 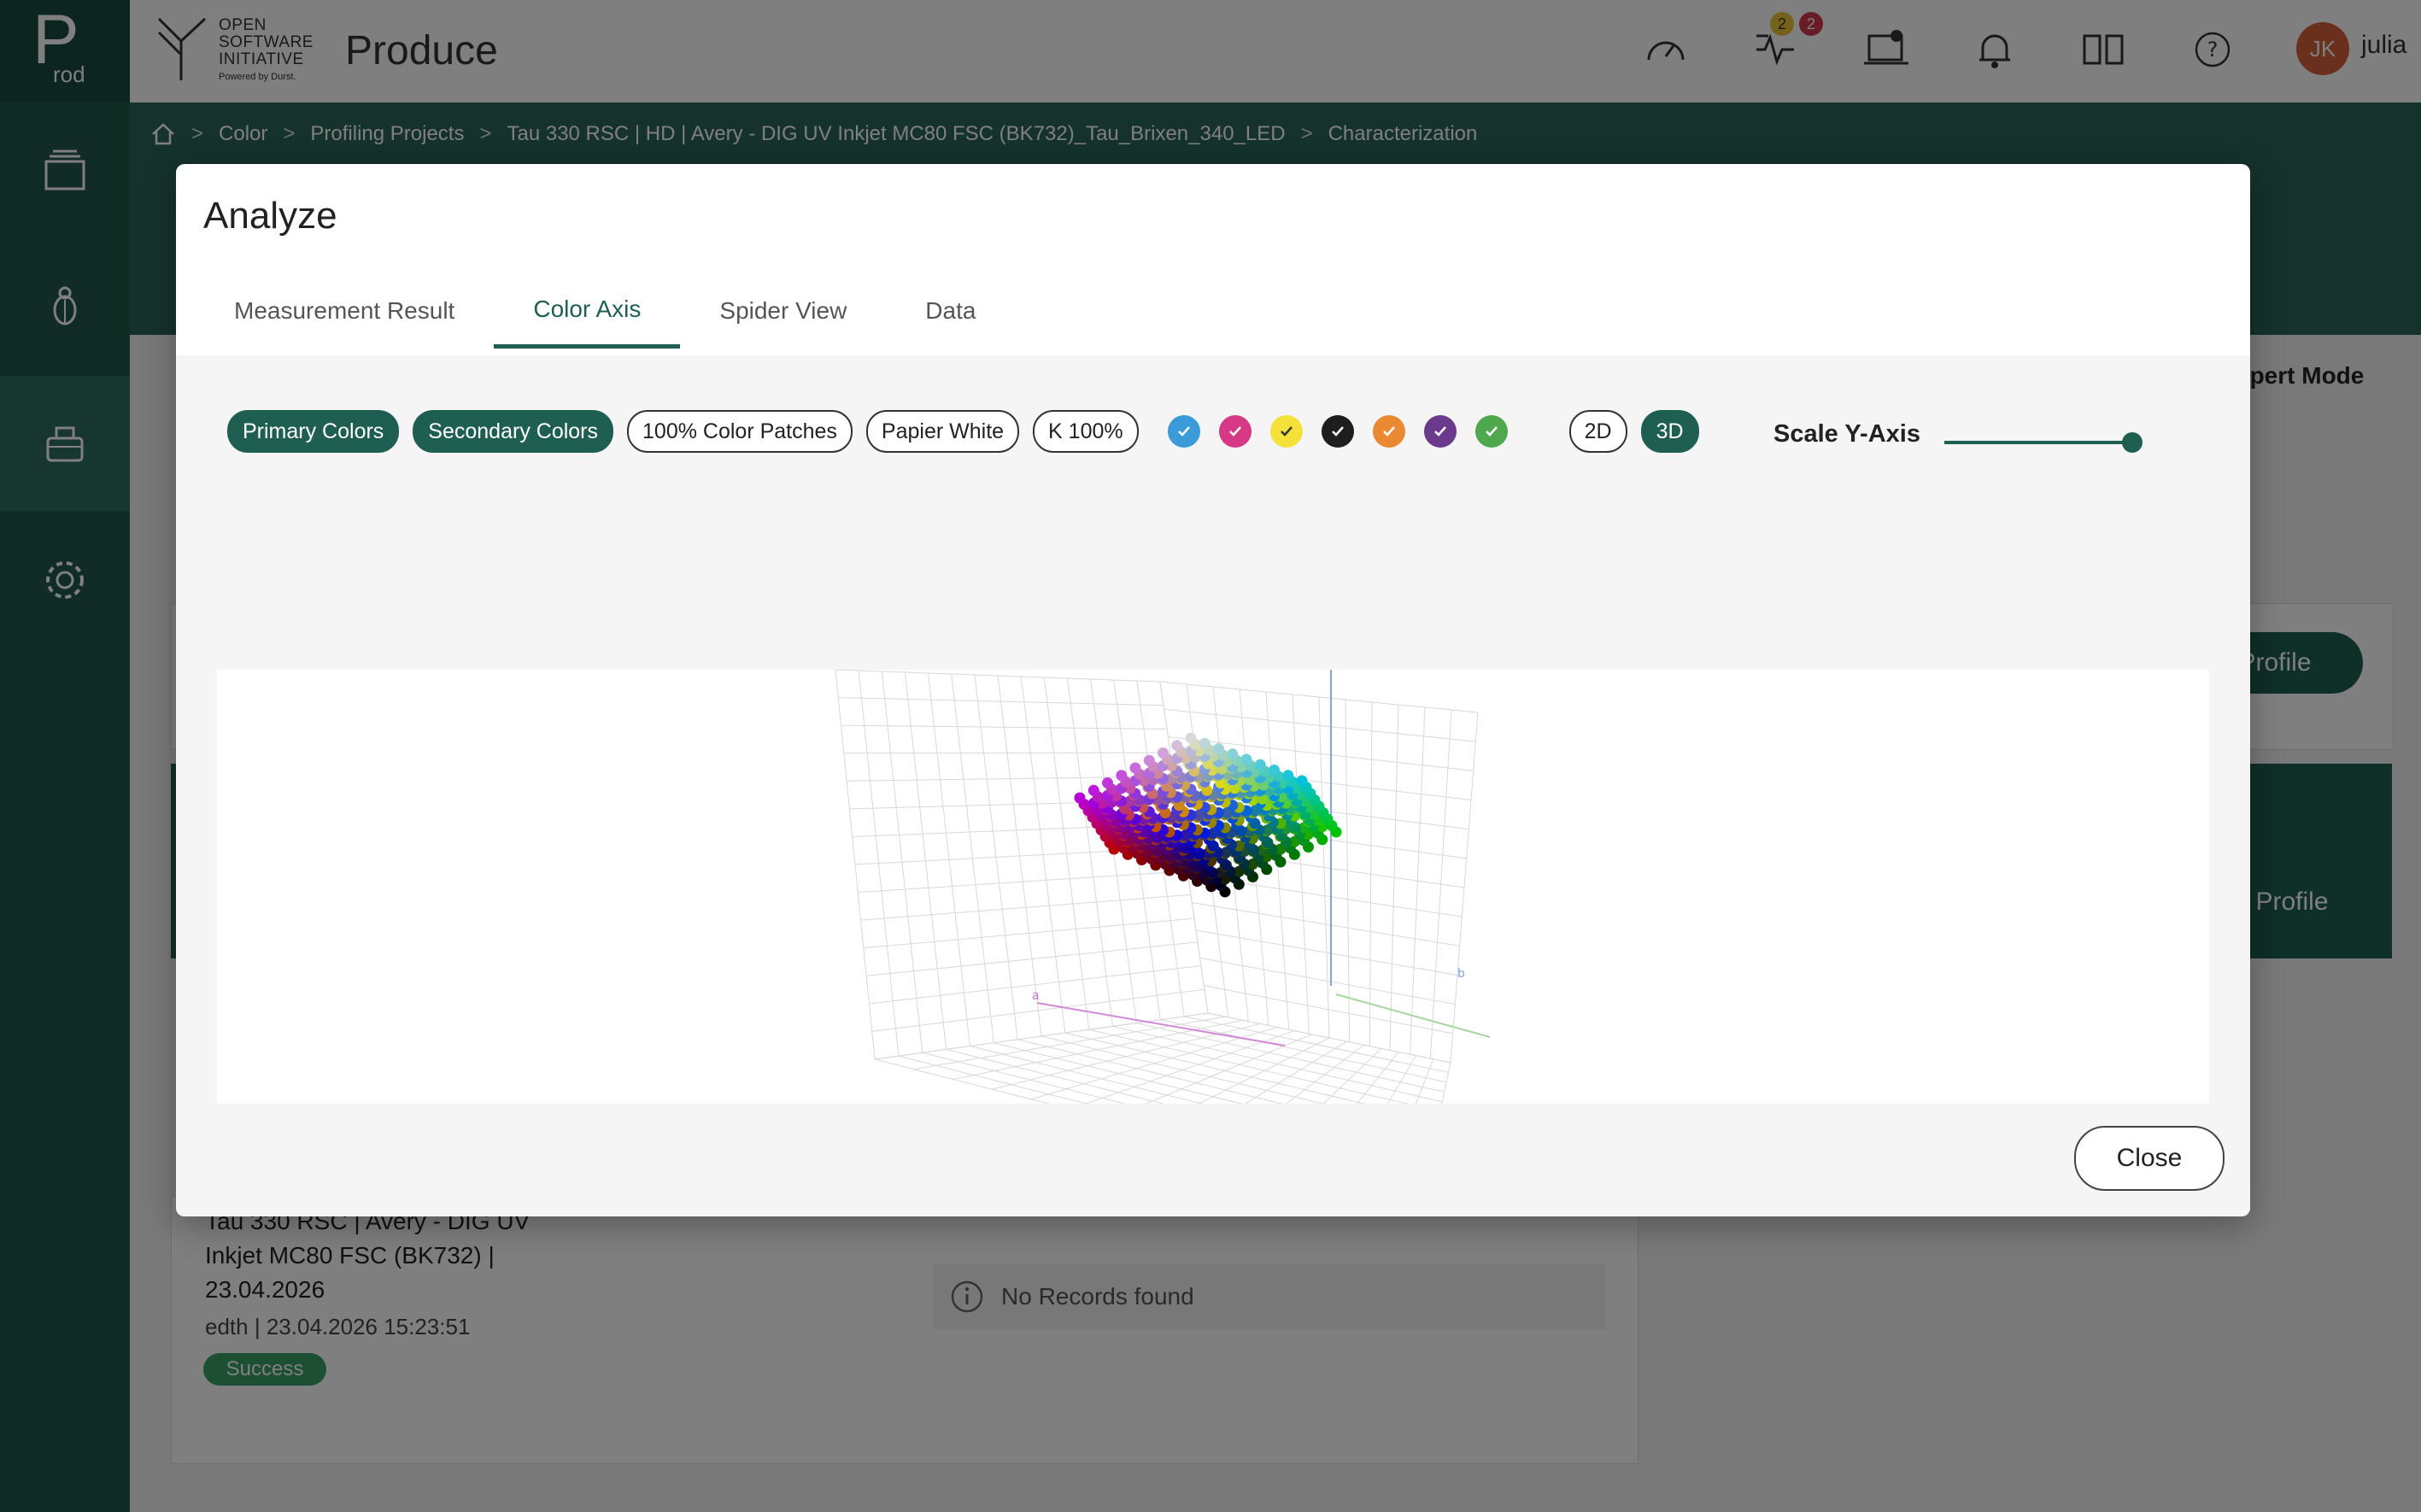 What do you see at coordinates (1598, 431) in the screenshot?
I see `view-2d-button: 2D` at bounding box center [1598, 431].